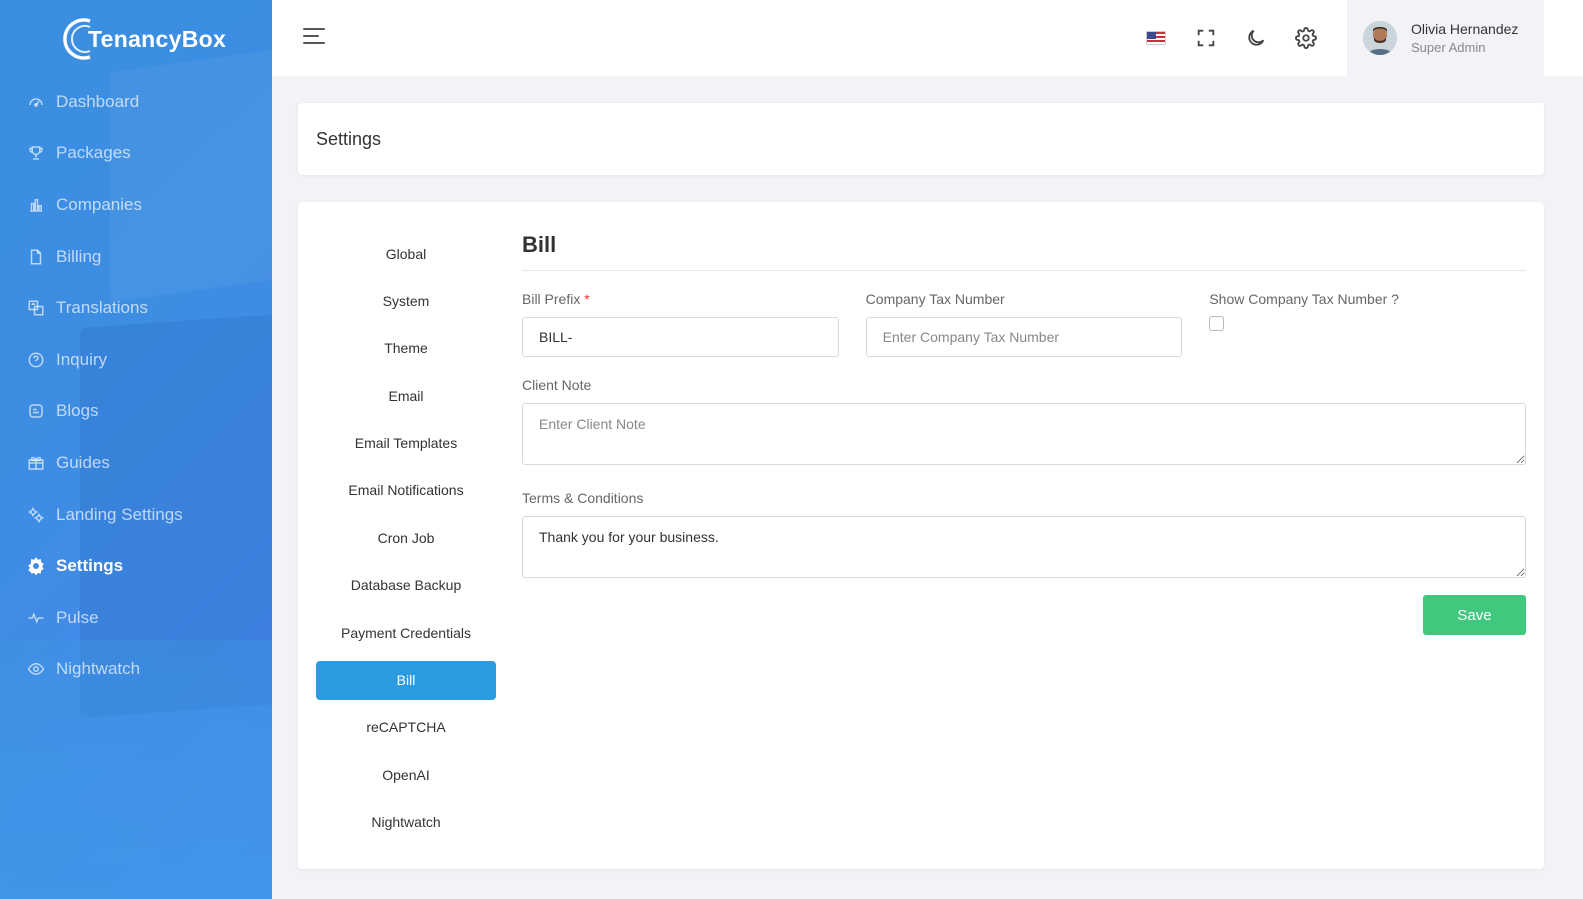 This screenshot has width=1583, height=899. What do you see at coordinates (1024, 337) in the screenshot?
I see `company-tax-number-input` at bounding box center [1024, 337].